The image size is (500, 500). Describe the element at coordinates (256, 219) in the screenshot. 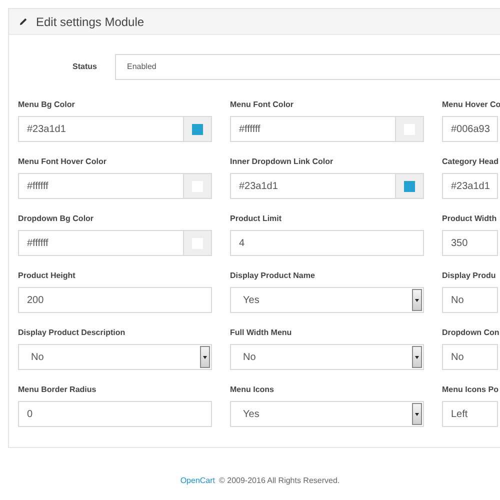

I see `field-label: Product Limit` at that location.